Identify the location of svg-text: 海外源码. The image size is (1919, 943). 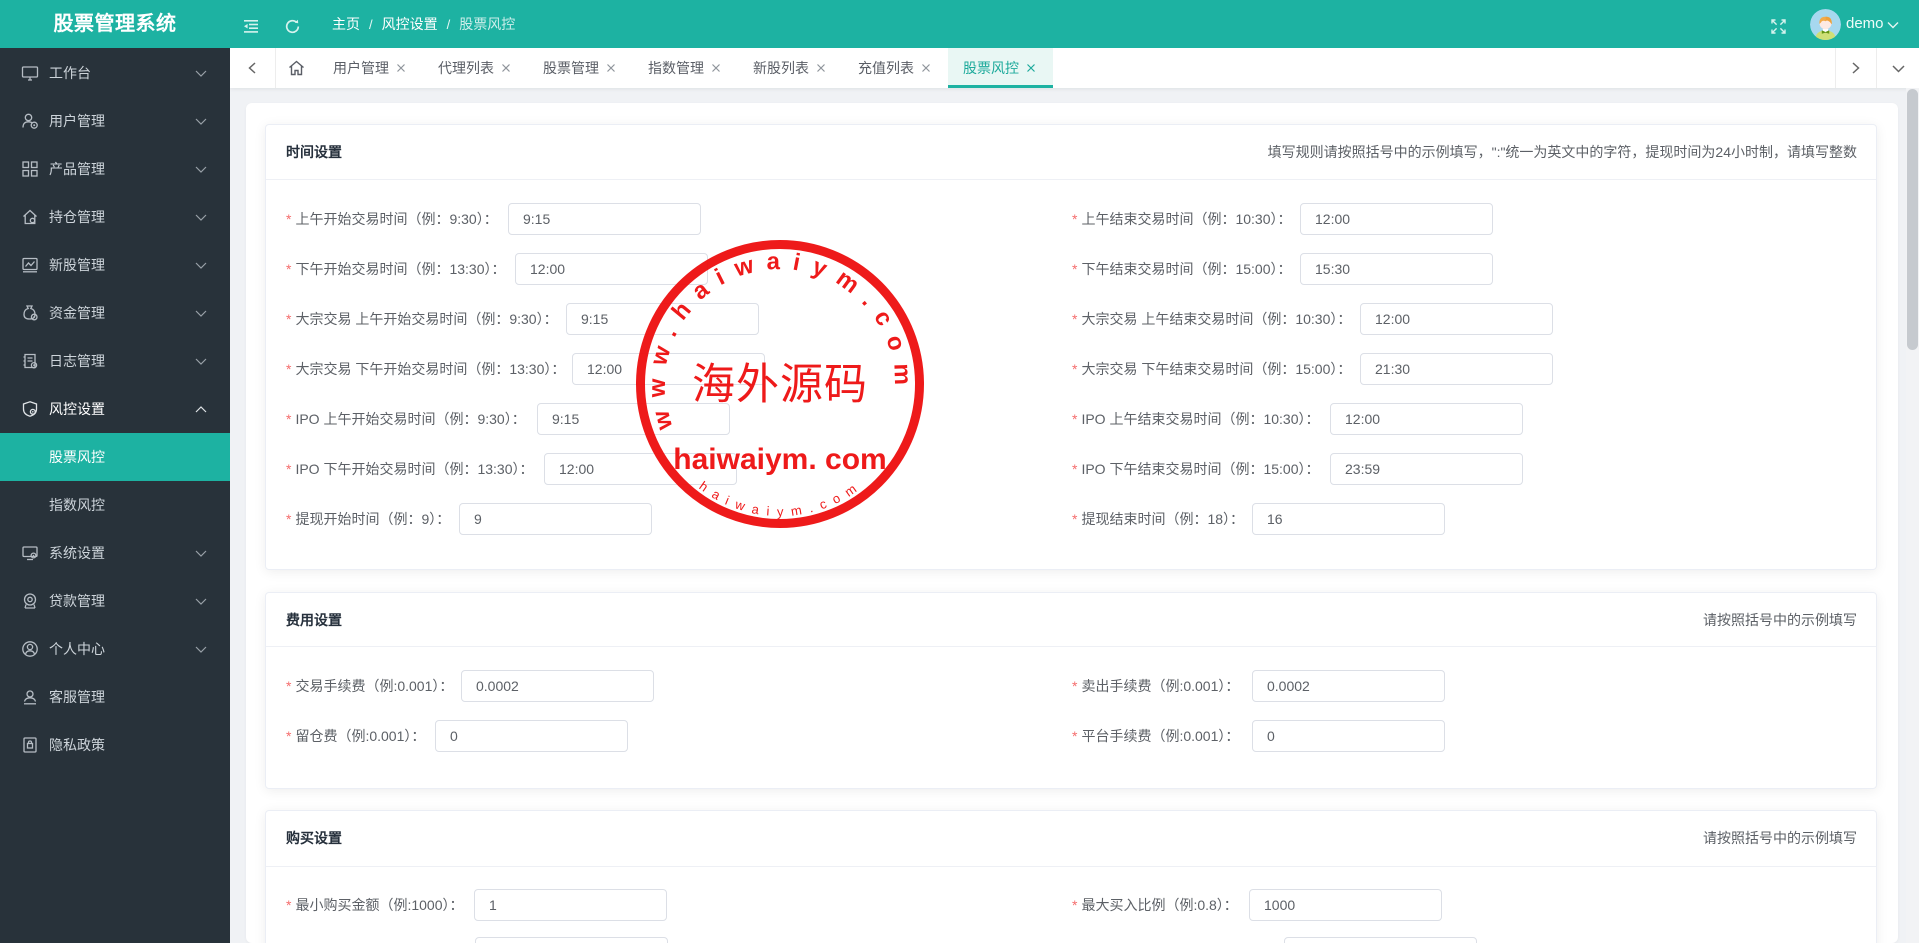
(780, 385).